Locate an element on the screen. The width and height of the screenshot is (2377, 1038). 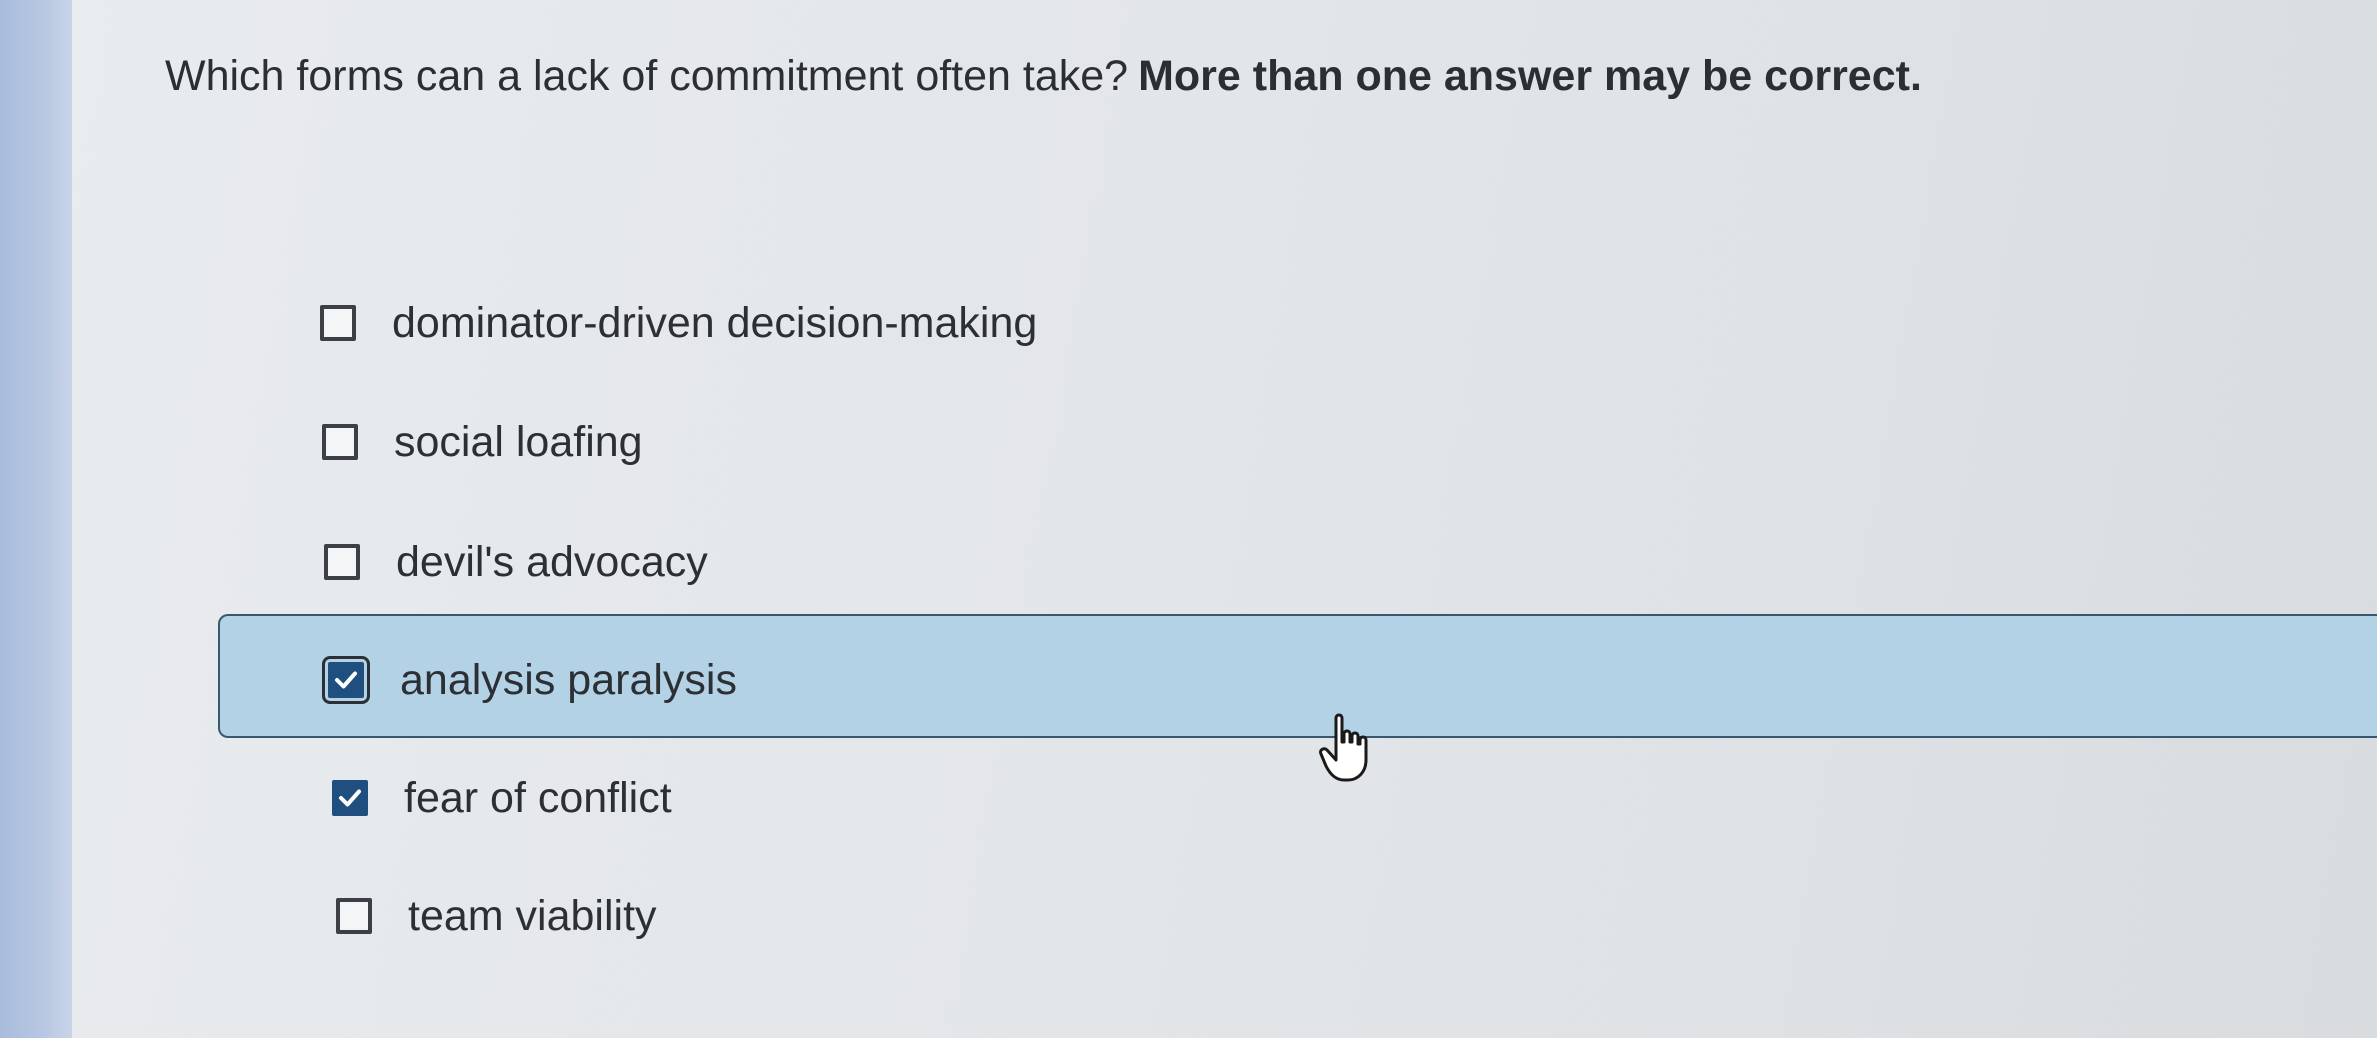
option-label: analysis paralysis is located at coordinates (568, 679).